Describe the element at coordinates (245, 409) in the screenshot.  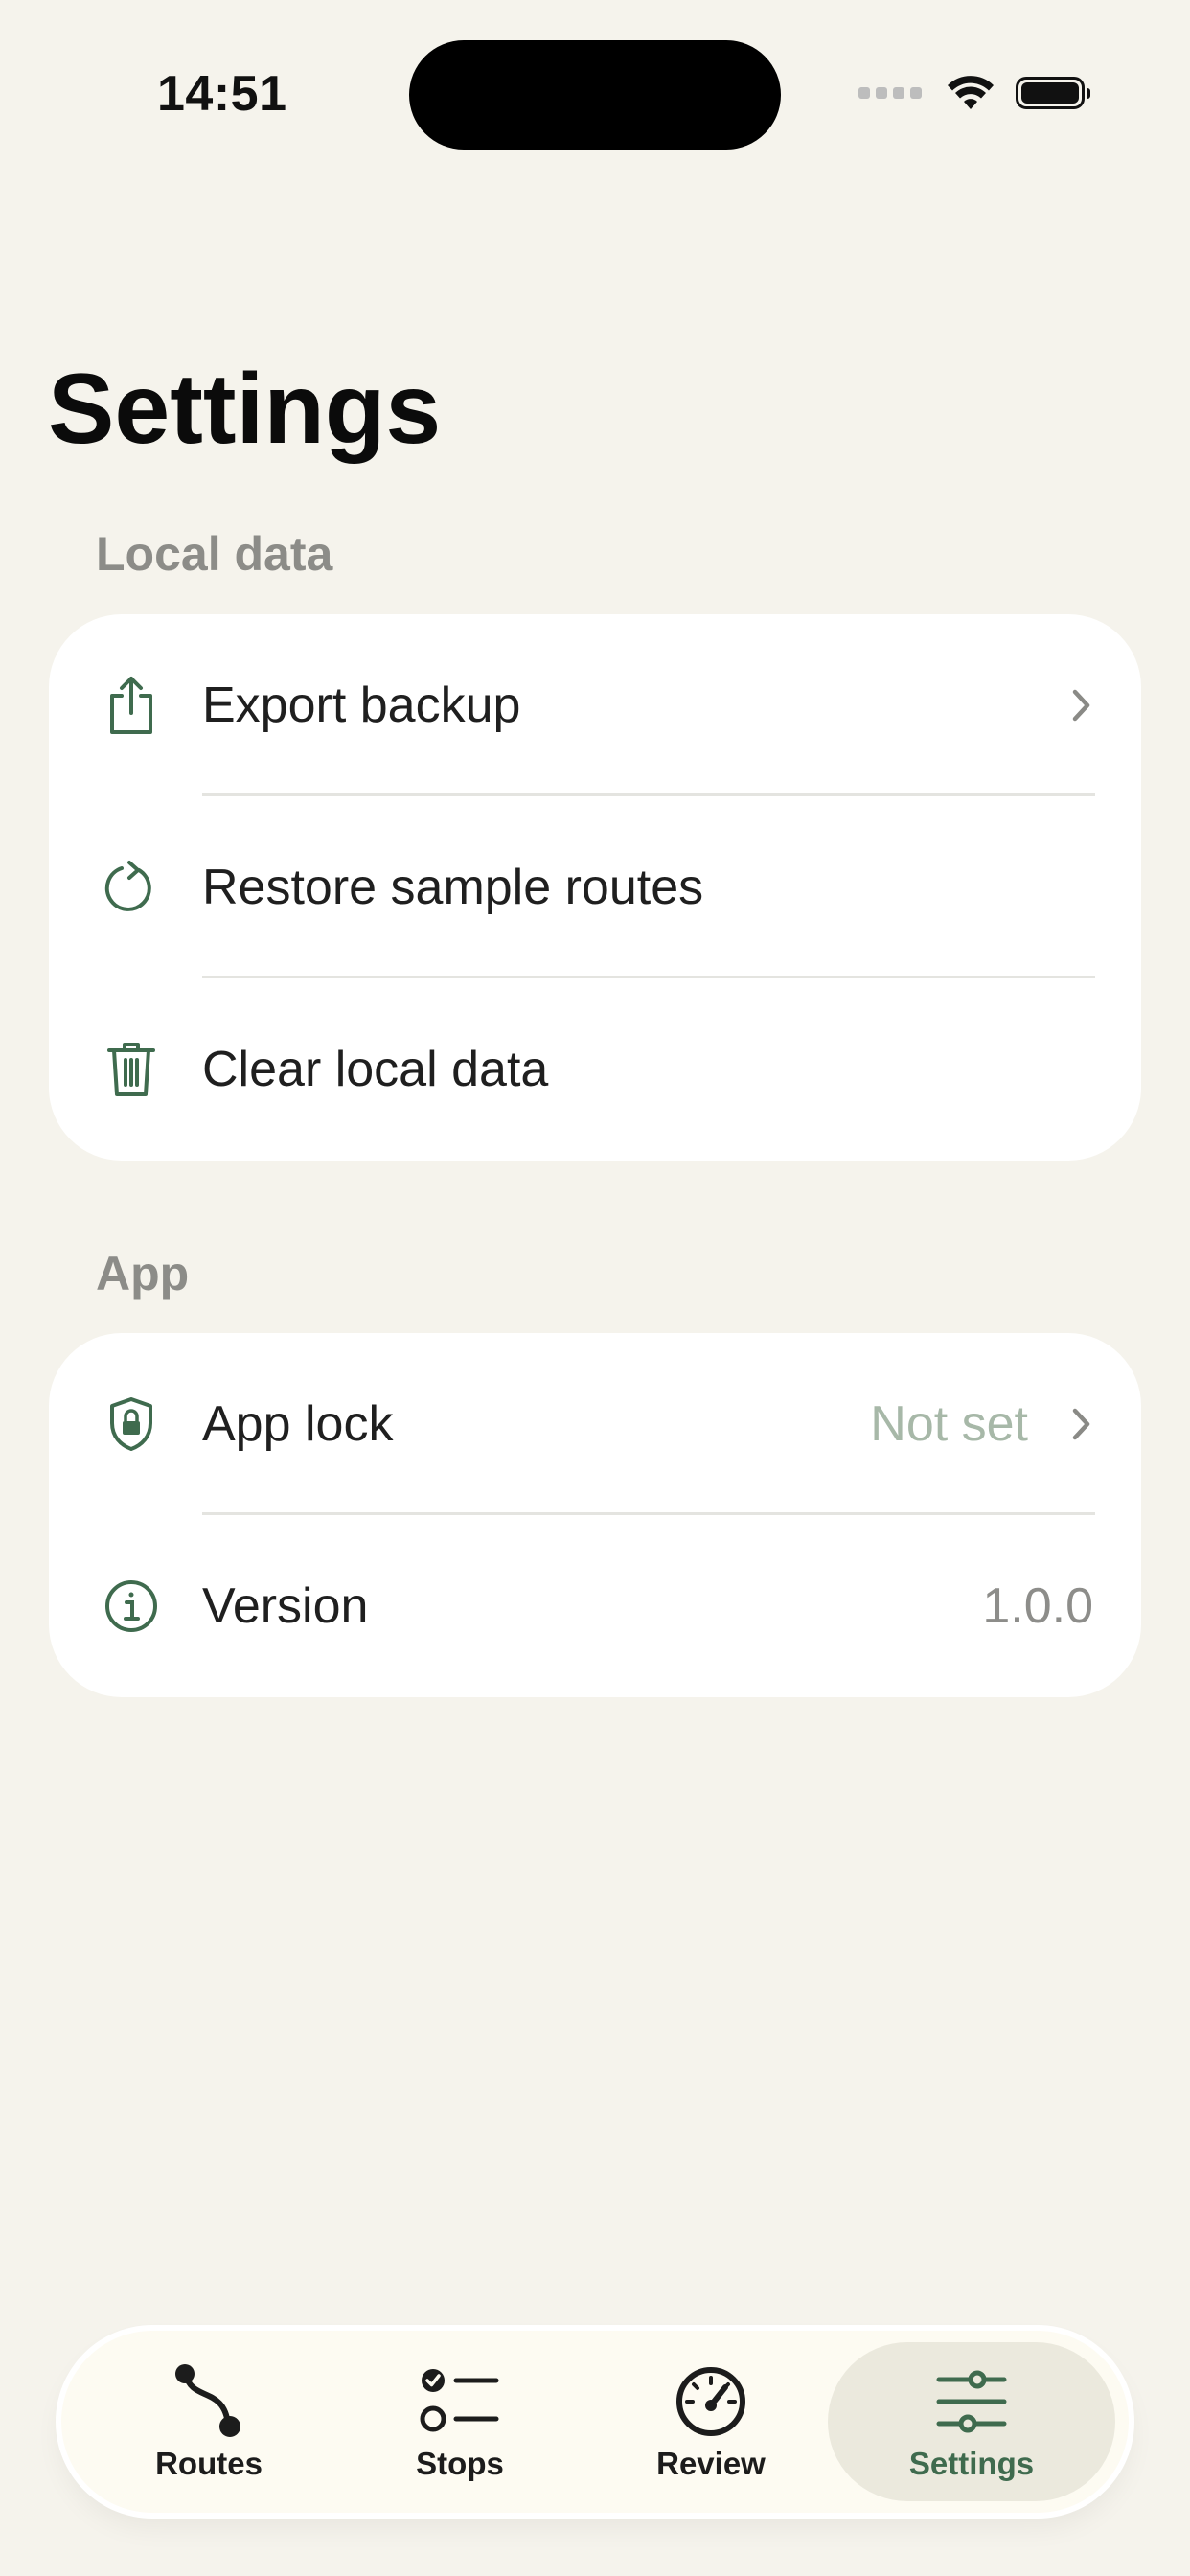
I see `page-title: Settings` at that location.